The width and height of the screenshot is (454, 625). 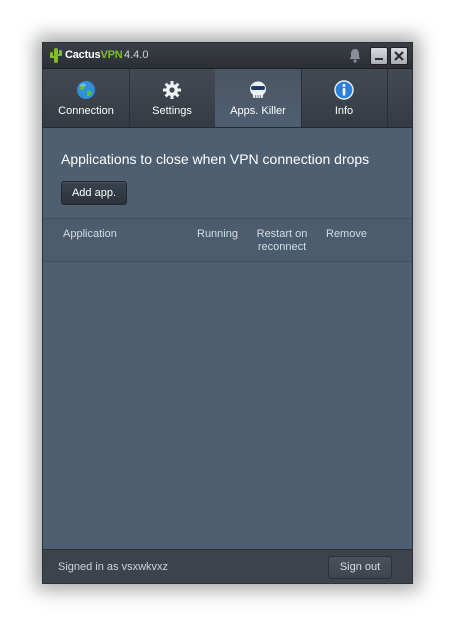 What do you see at coordinates (86, 90) in the screenshot?
I see `globe-icon` at bounding box center [86, 90].